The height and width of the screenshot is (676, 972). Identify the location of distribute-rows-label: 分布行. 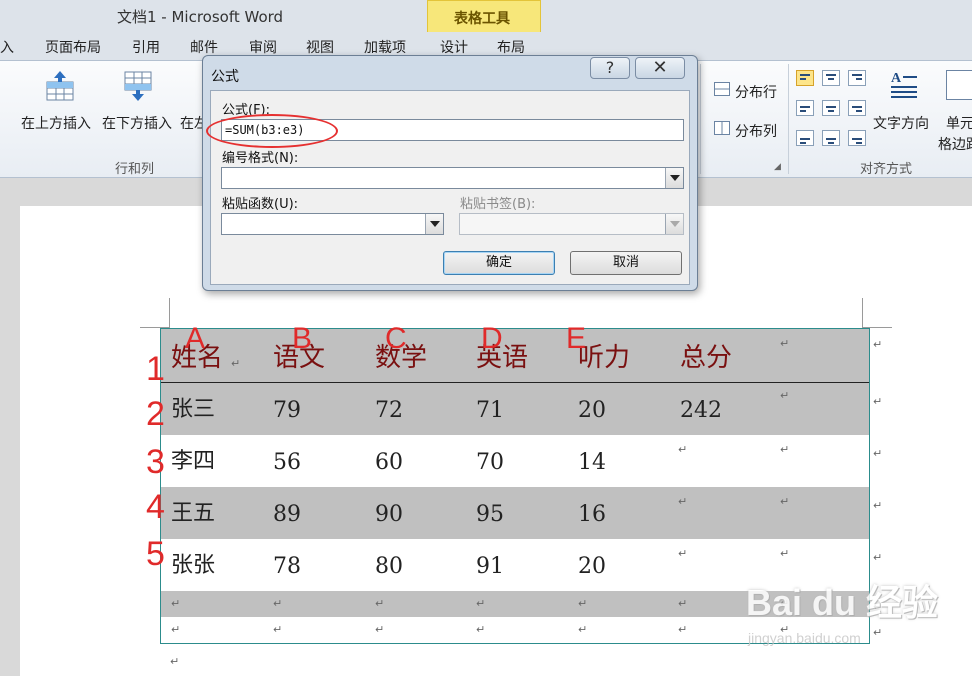
(756, 92).